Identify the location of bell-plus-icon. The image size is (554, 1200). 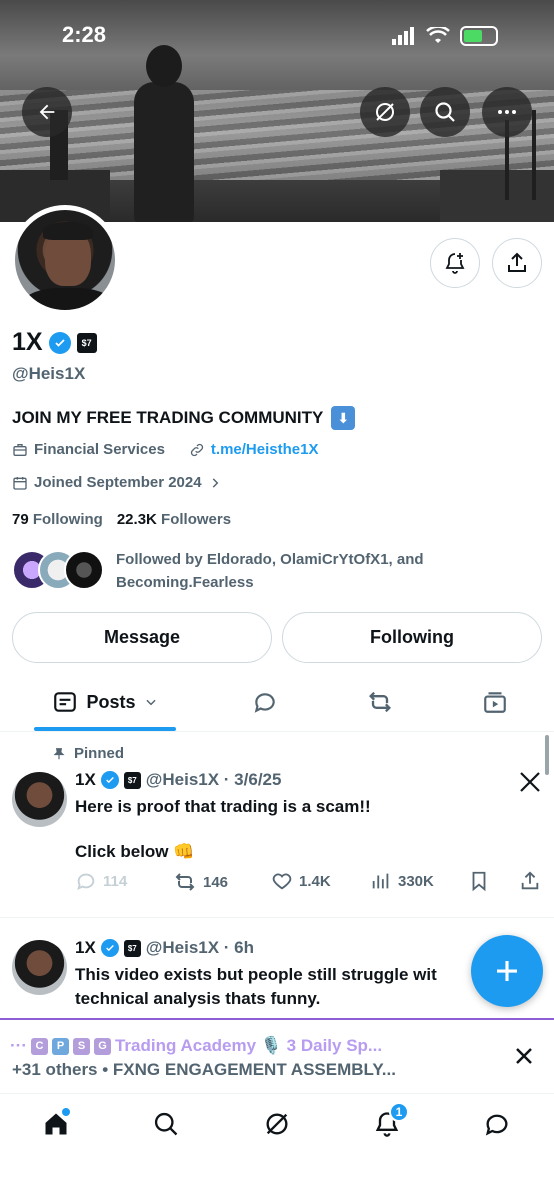
(455, 263).